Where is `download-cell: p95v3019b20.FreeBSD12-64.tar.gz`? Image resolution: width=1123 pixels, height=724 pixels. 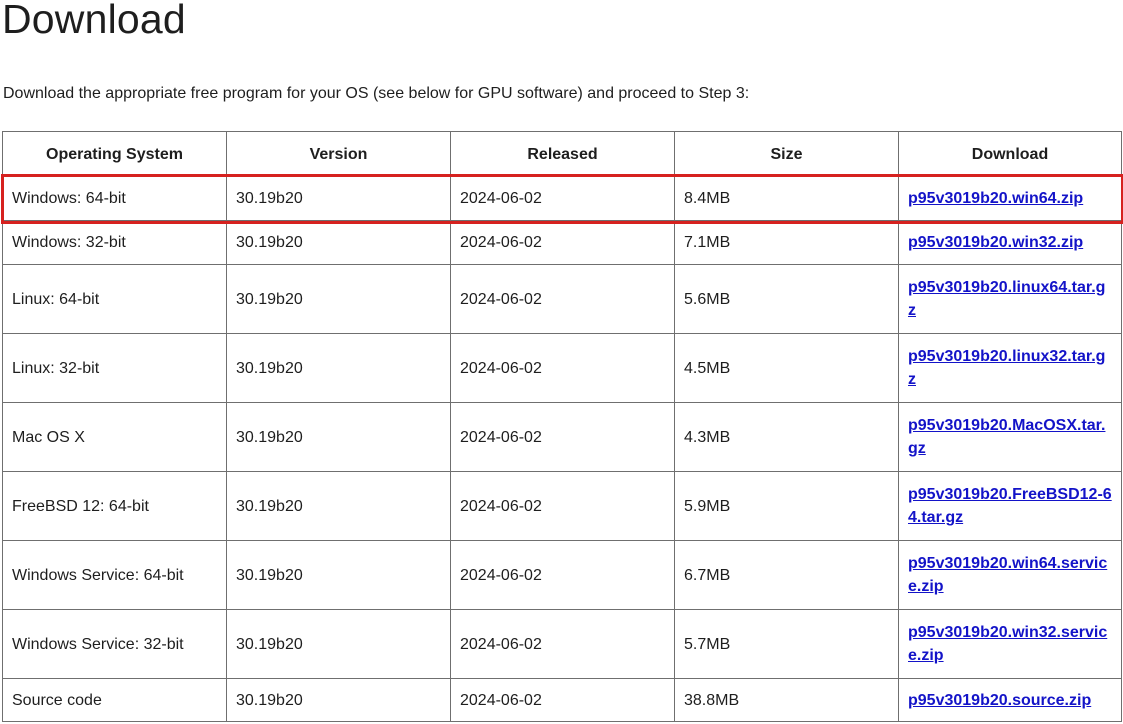 download-cell: p95v3019b20.FreeBSD12-64.tar.gz is located at coordinates (1010, 506).